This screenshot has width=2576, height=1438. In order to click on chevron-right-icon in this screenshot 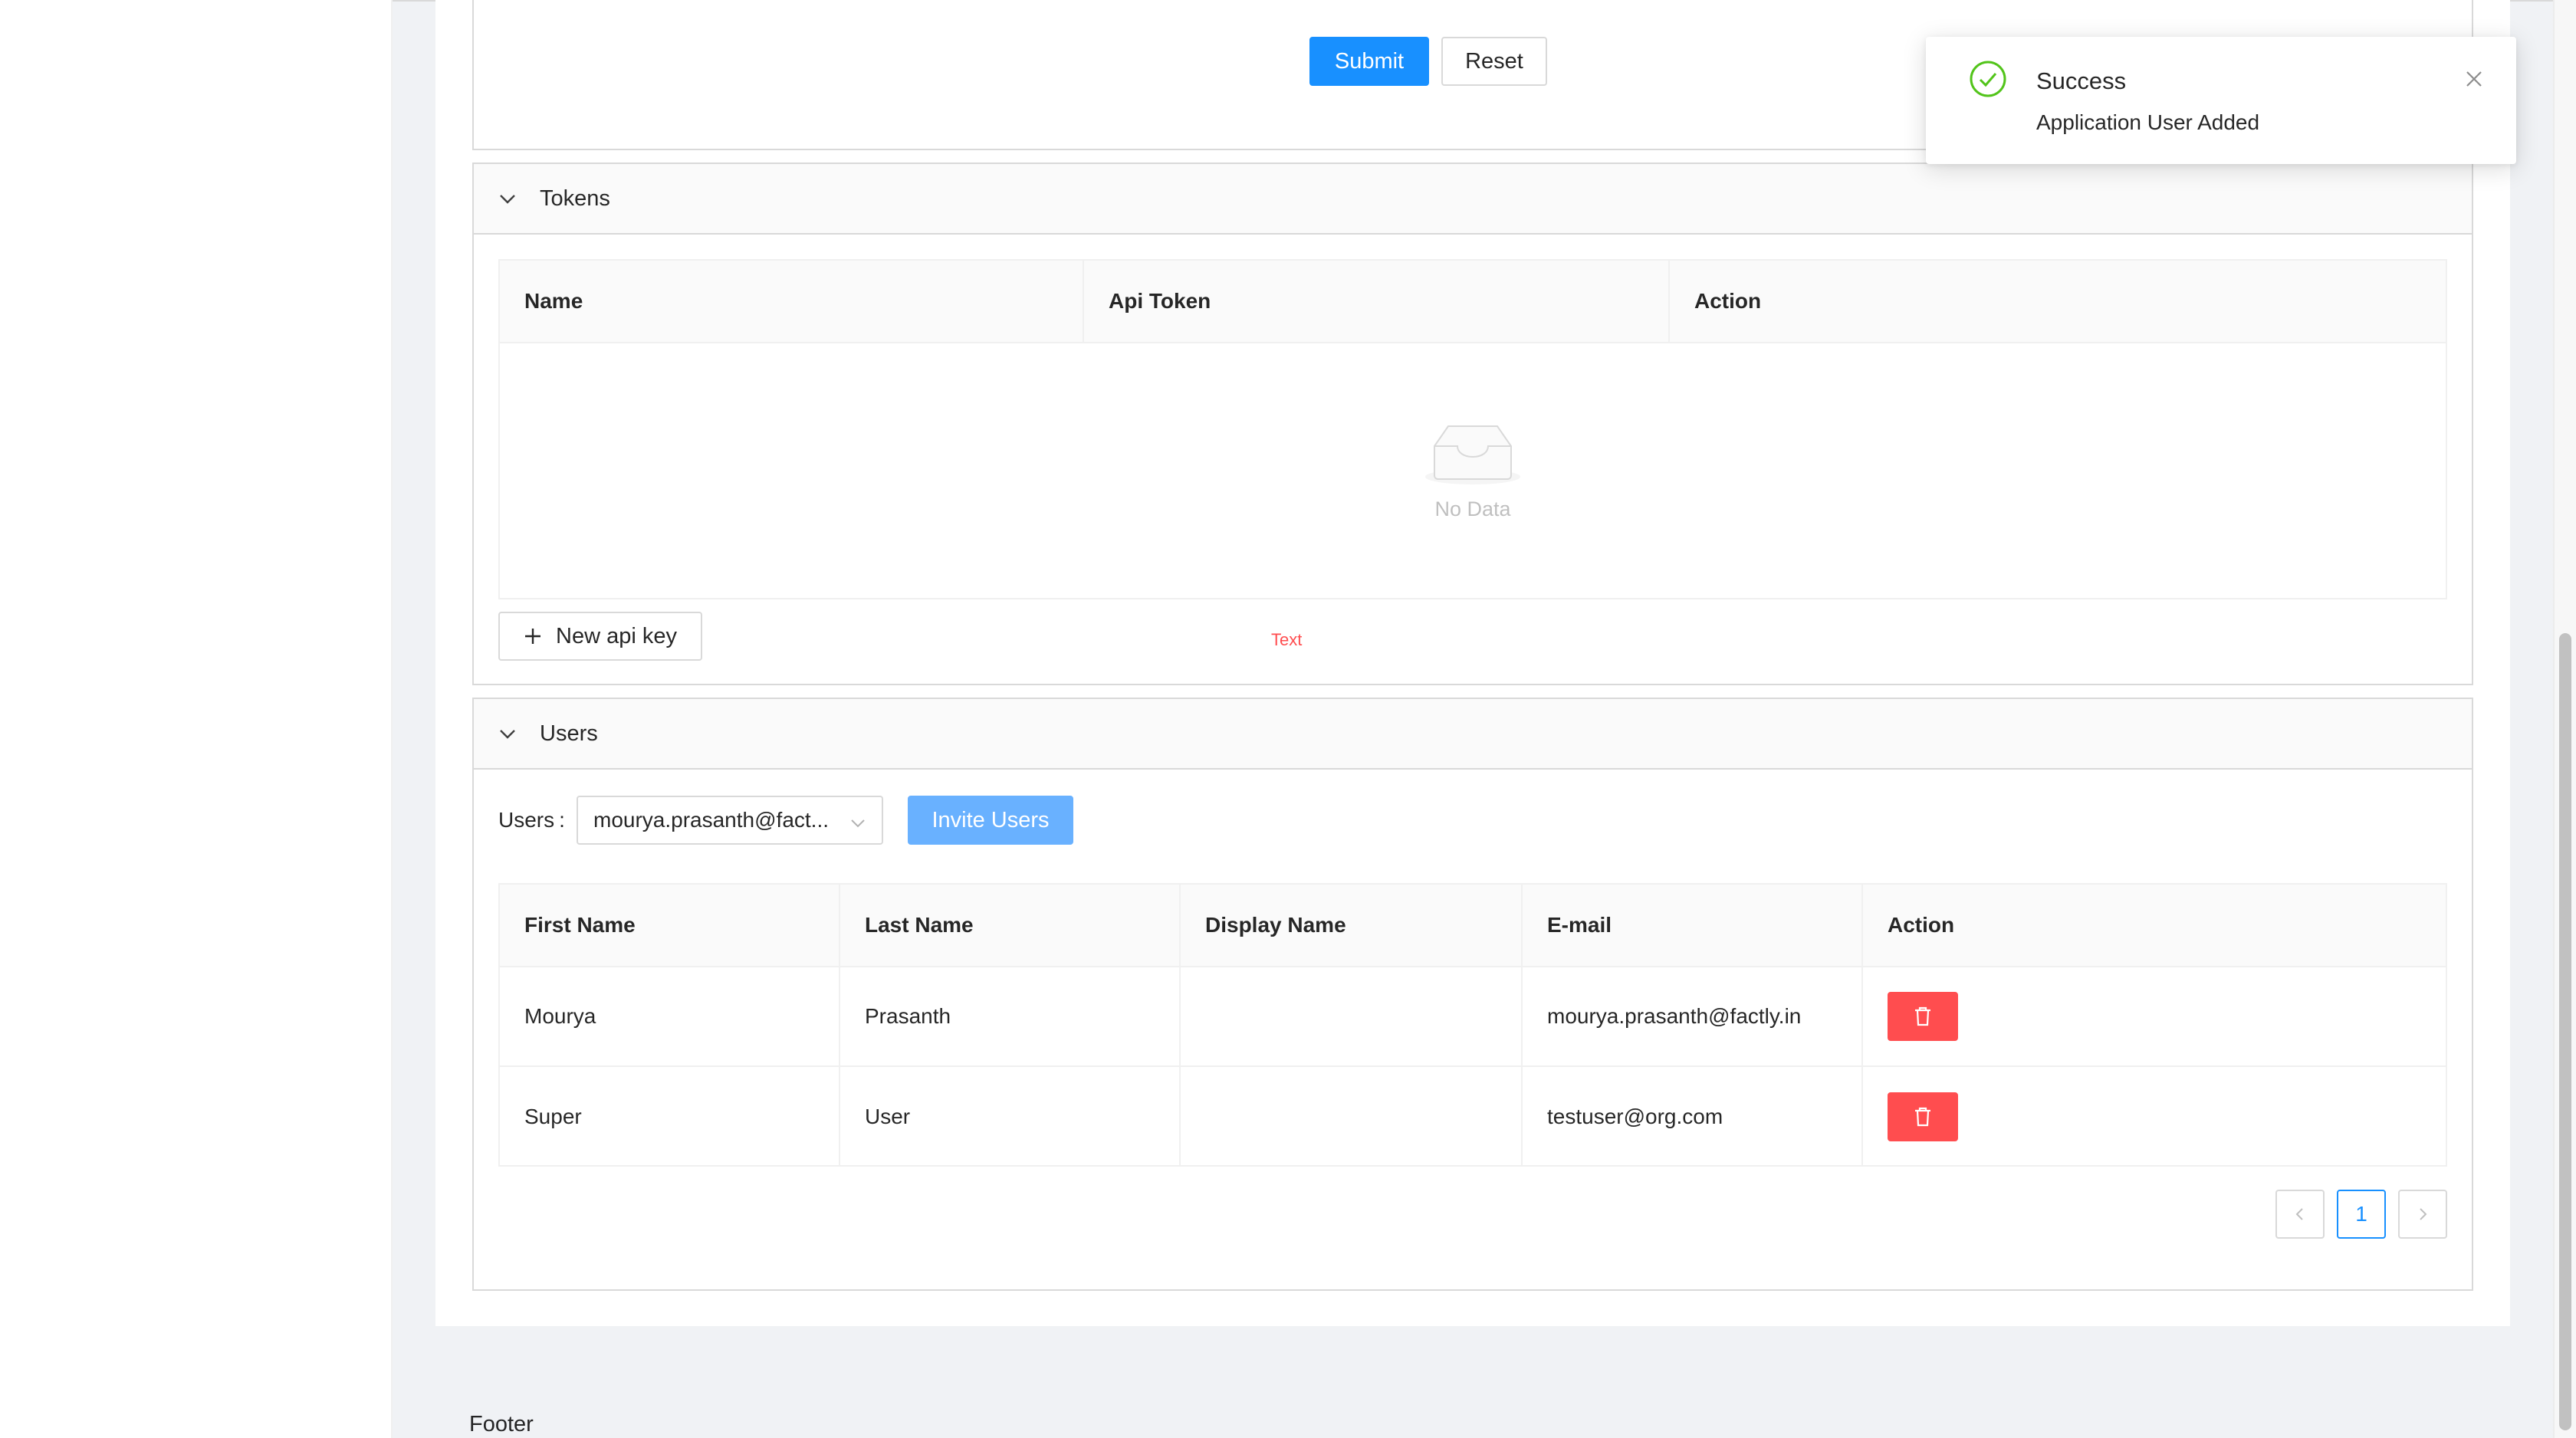, I will do `click(2422, 1214)`.